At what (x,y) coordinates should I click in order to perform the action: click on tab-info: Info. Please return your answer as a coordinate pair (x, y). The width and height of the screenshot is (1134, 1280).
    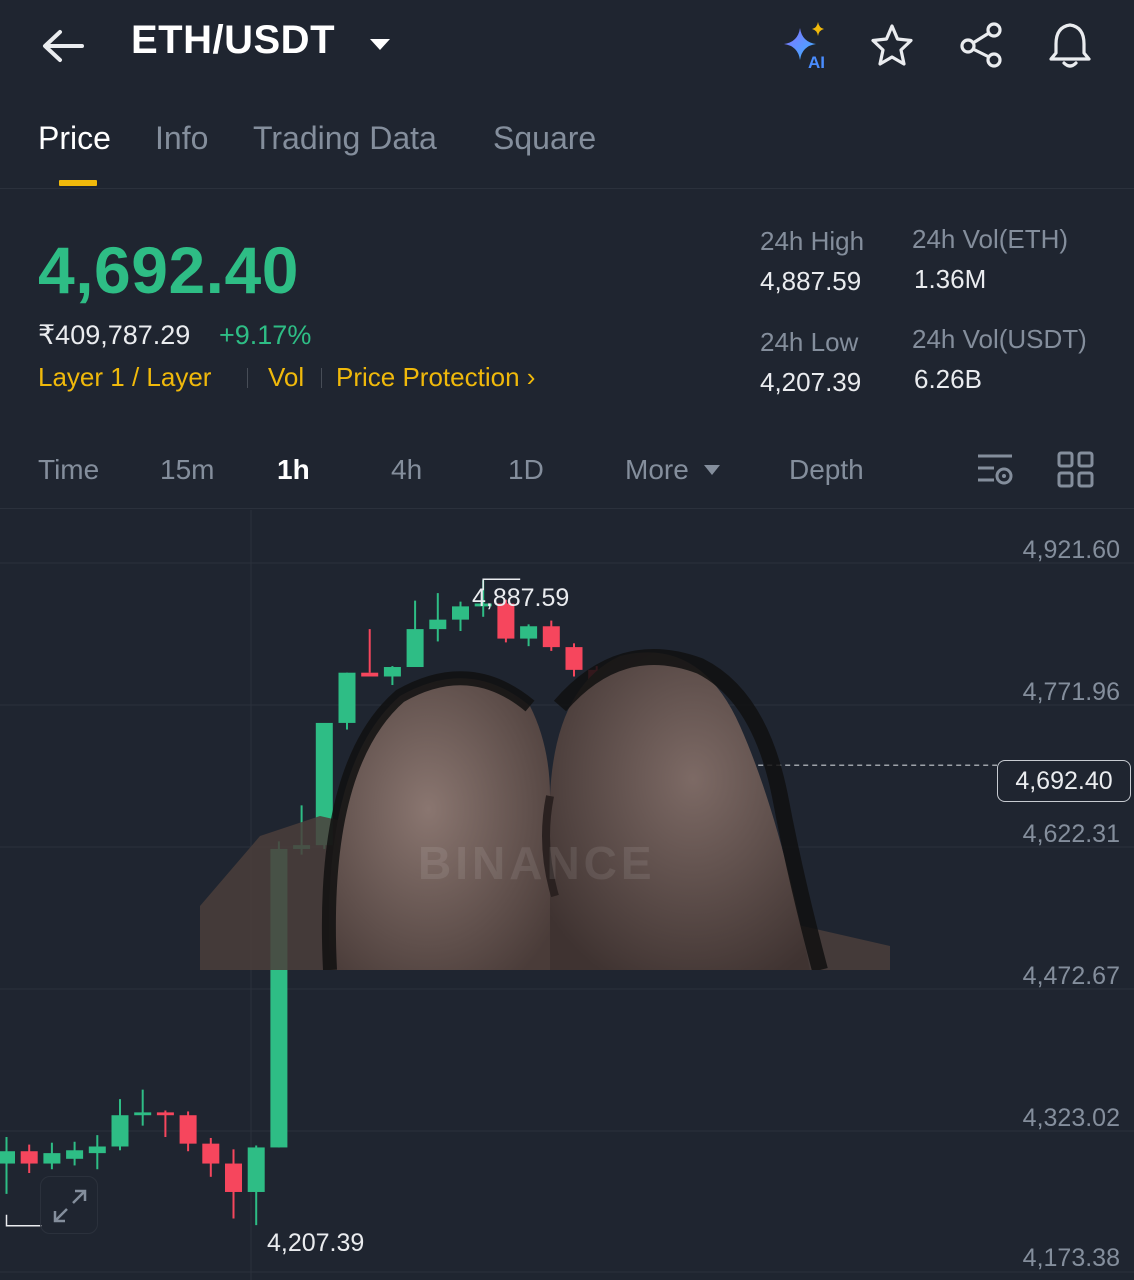
    Looking at the image, I should click on (181, 138).